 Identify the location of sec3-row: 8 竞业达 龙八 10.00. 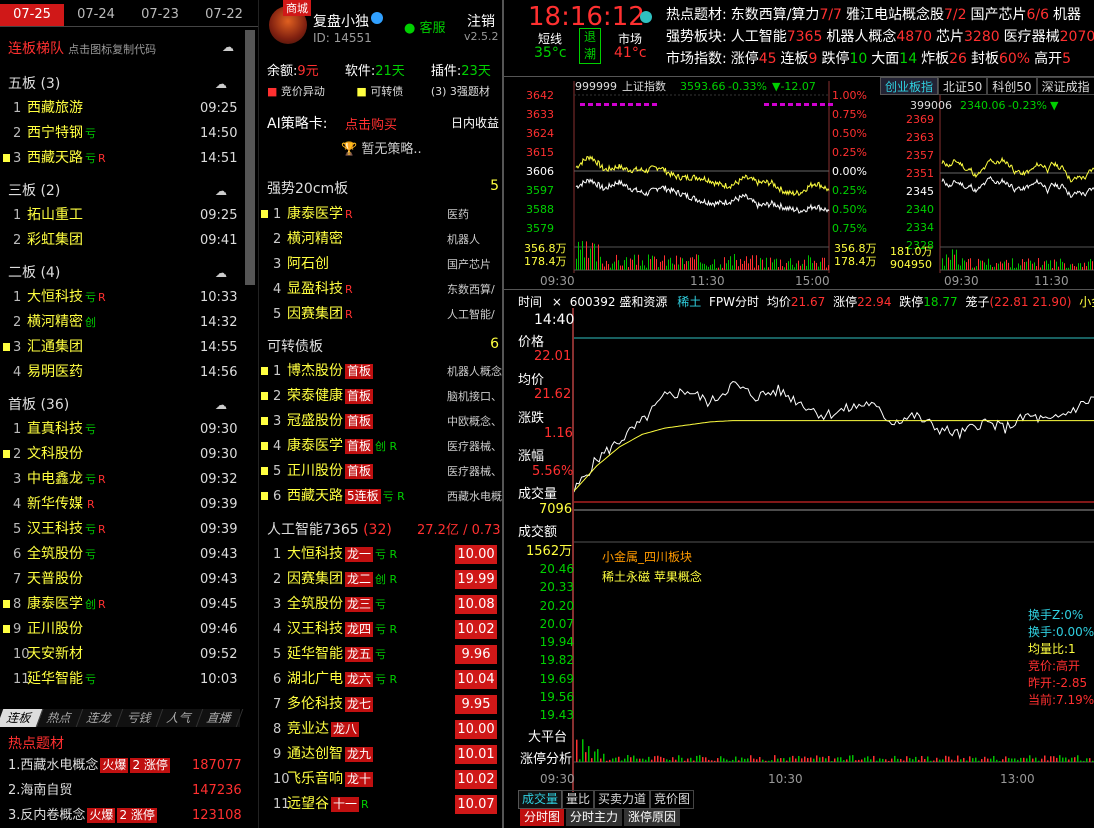
(380, 729).